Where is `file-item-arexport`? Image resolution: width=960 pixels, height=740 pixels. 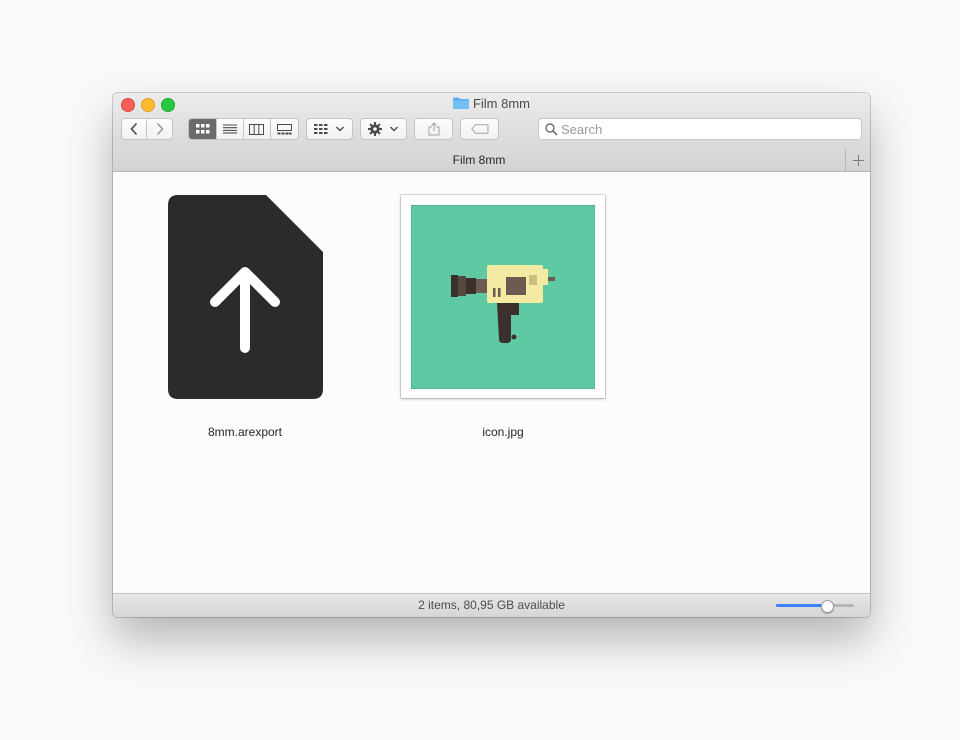
file-item-arexport is located at coordinates (245, 297).